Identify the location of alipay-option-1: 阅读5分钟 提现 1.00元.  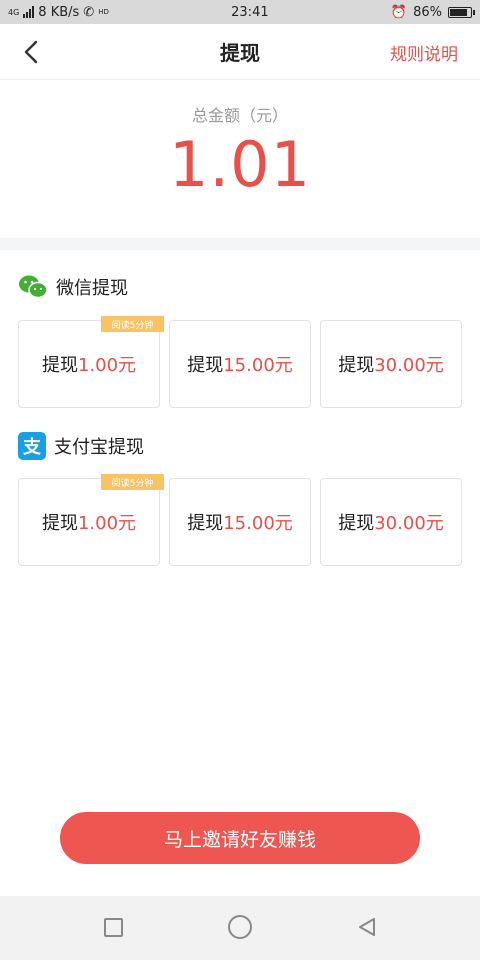
(91, 520).